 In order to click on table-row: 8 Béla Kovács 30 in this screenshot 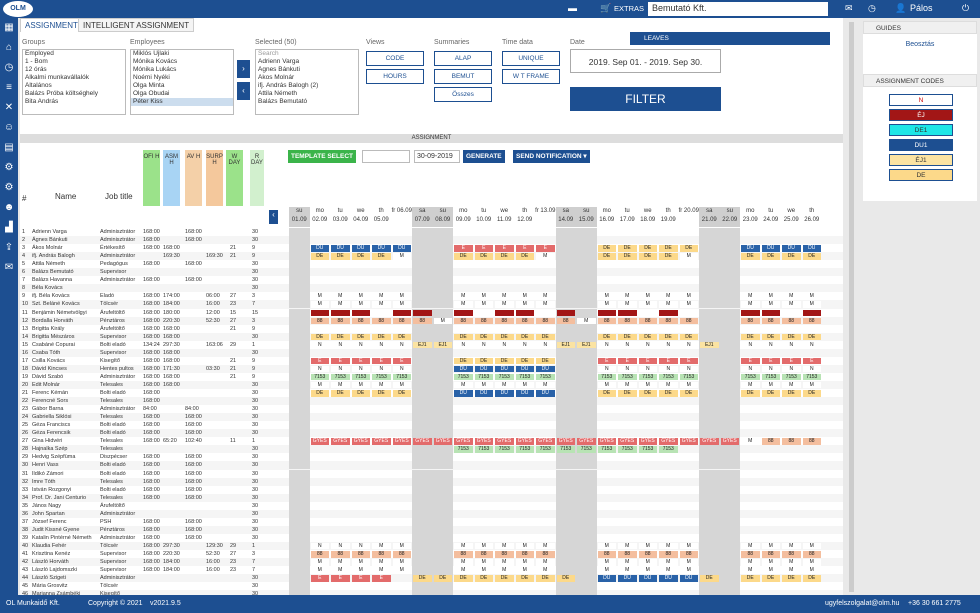, I will do `click(431, 288)`.